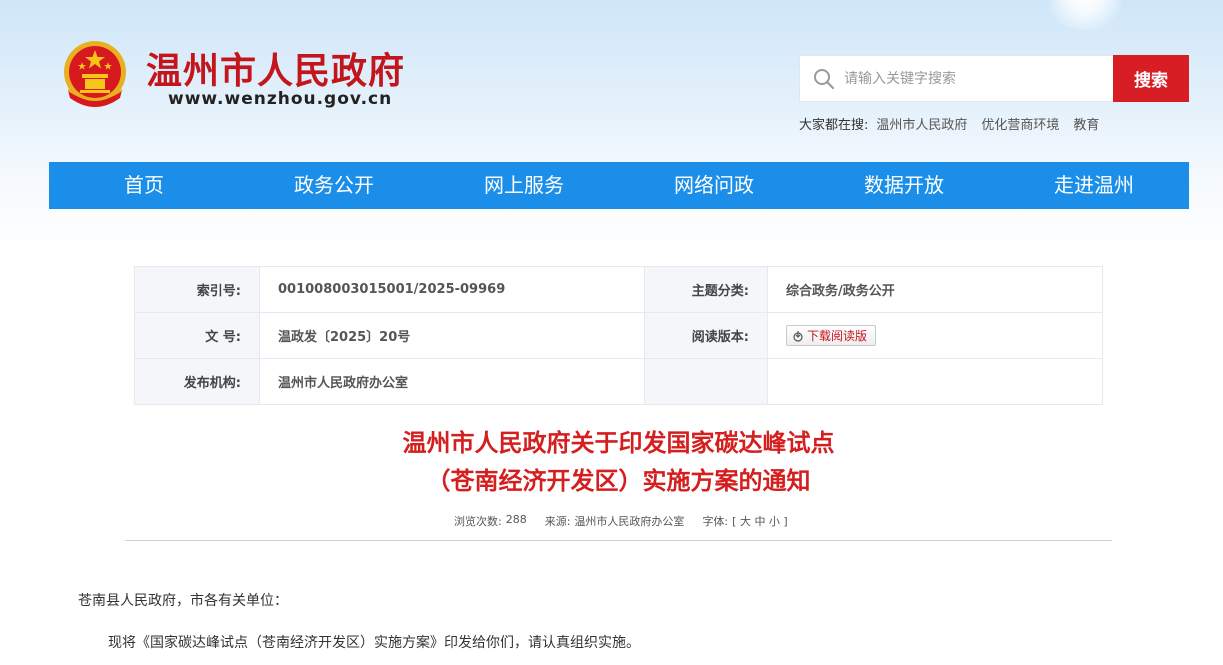  I want to click on issuer-label: 发布机构:, so click(197, 381).